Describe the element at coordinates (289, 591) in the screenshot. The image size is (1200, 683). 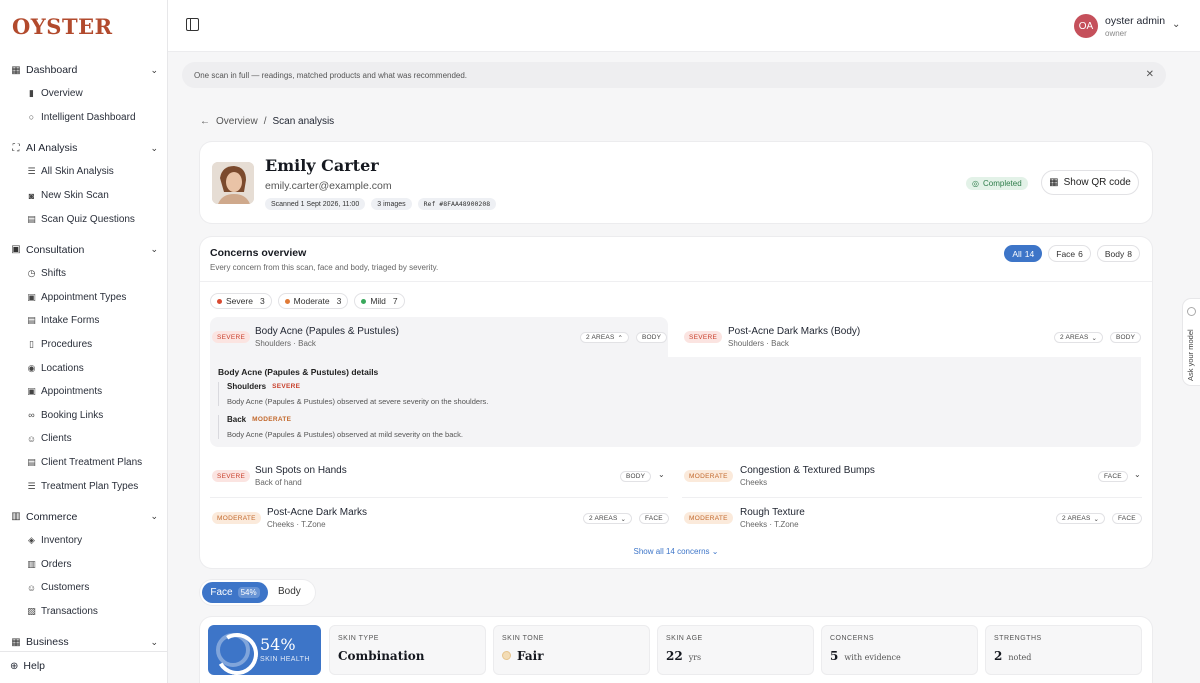
I see `segment-body: Body` at that location.